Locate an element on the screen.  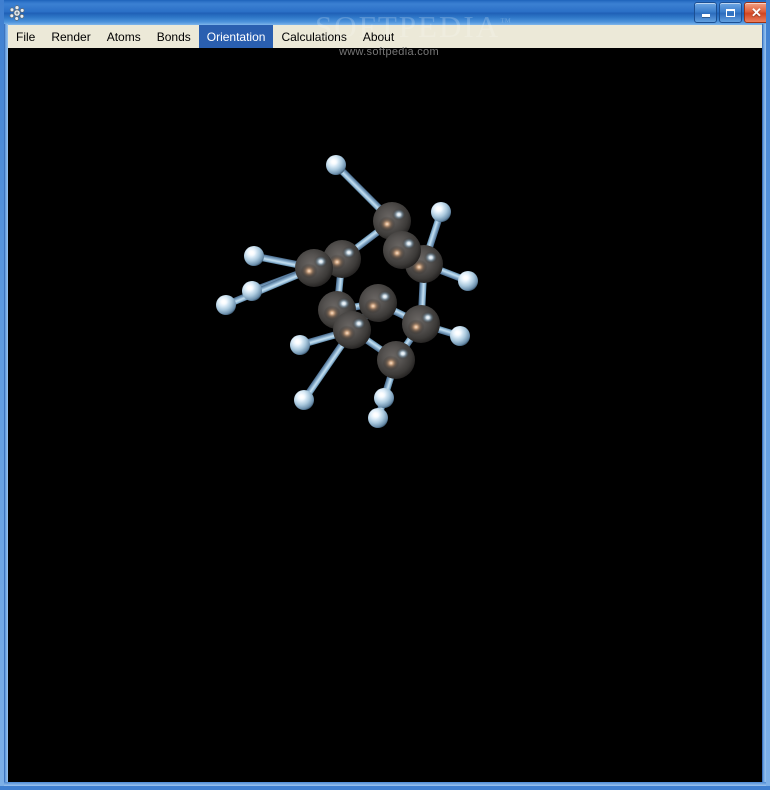
menu-item-orientation: Orientation is located at coordinates (236, 36).